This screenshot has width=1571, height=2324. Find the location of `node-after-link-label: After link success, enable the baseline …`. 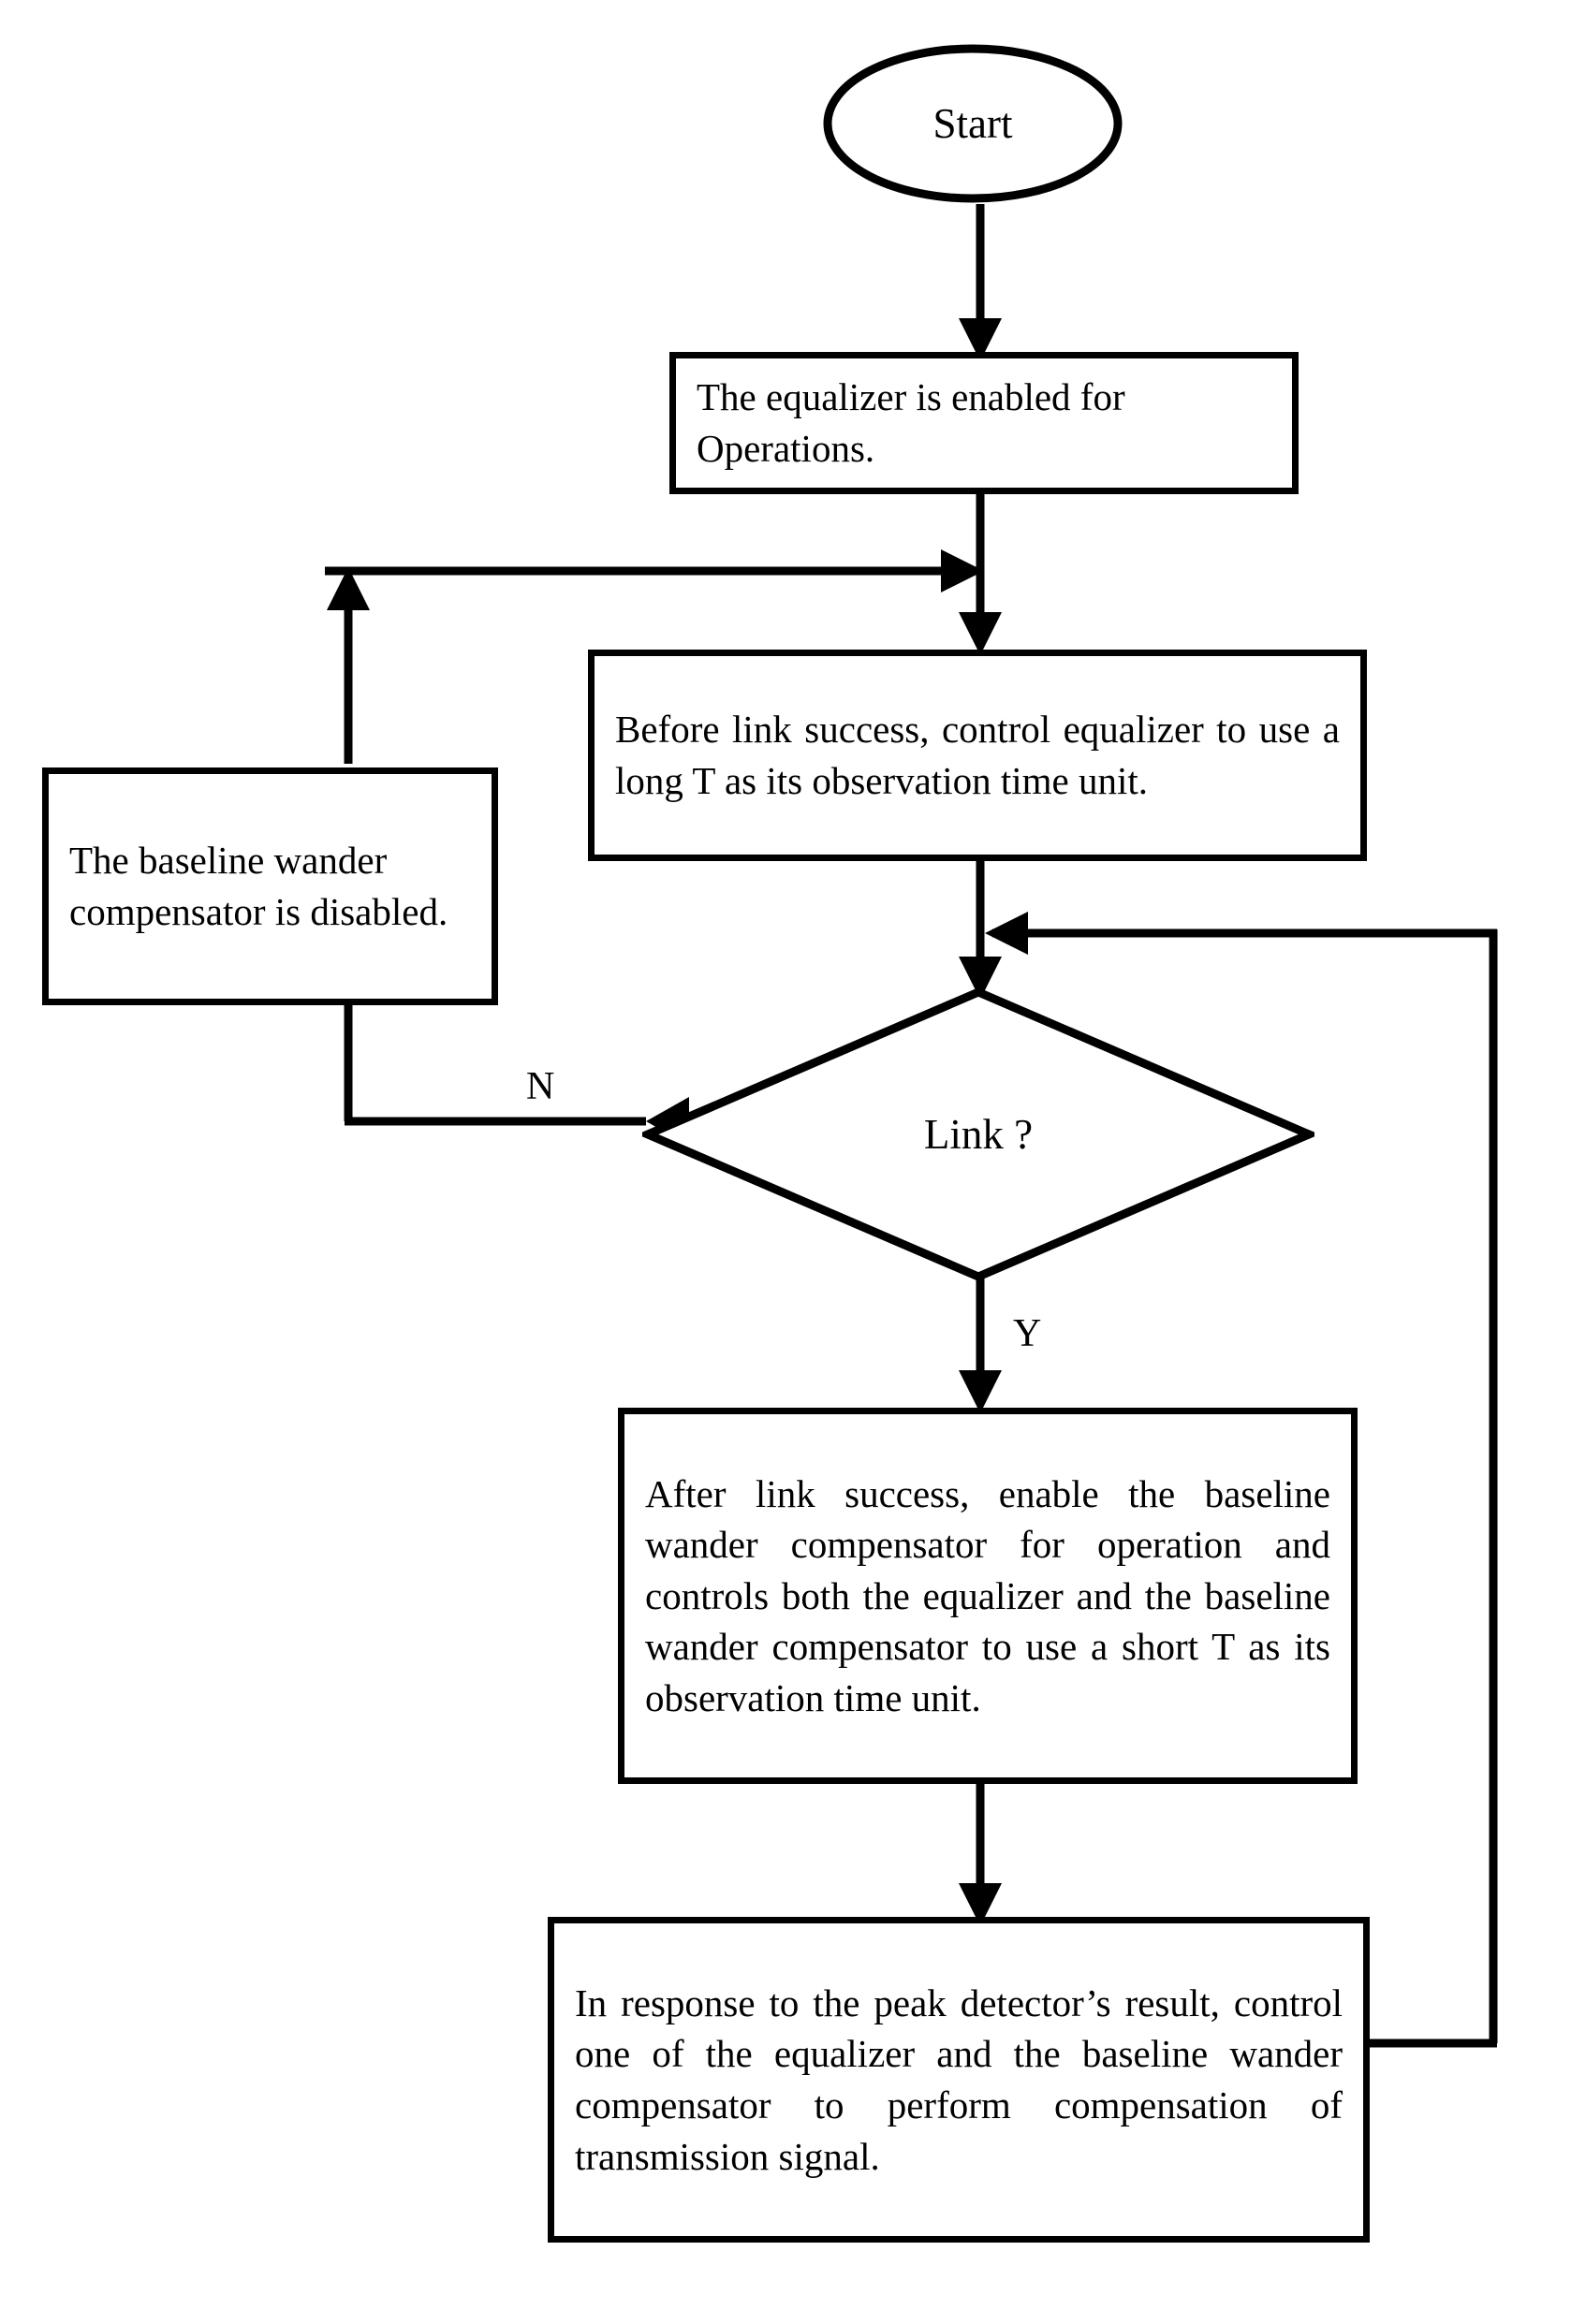

node-after-link-label: After link success, enable the baseline … is located at coordinates (988, 1595).